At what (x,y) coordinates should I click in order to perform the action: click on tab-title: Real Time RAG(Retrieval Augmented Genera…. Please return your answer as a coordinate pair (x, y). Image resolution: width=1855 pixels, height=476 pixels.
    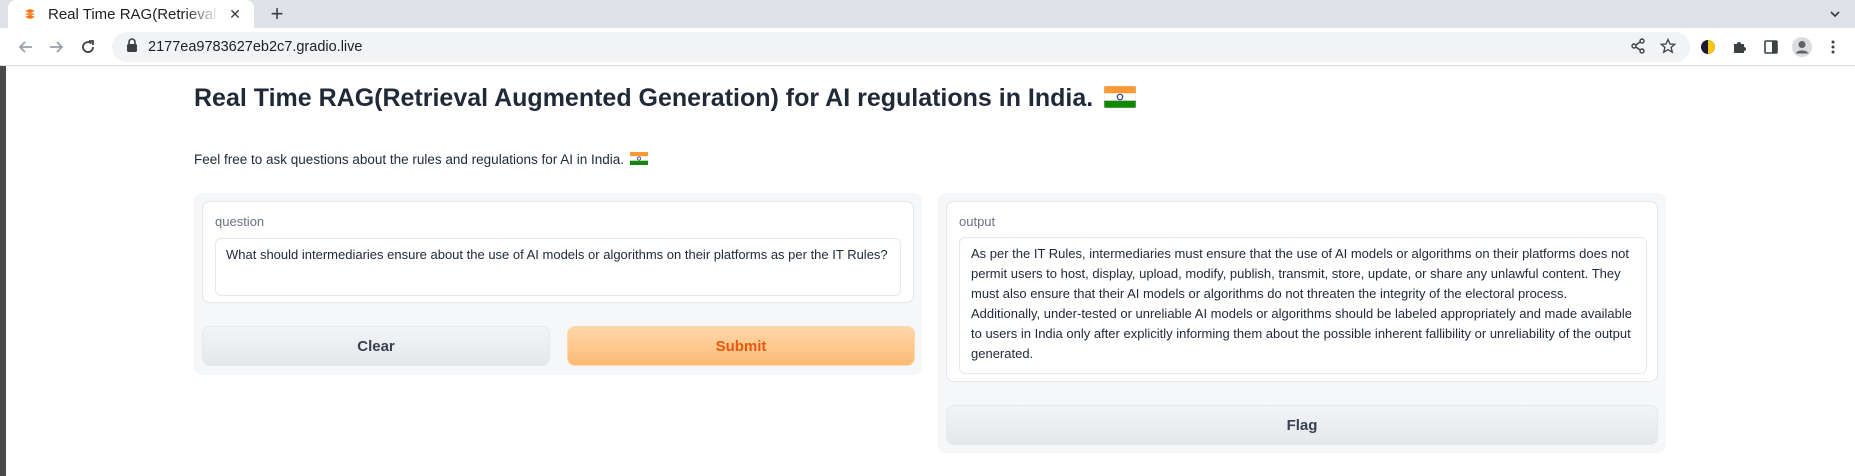
    Looking at the image, I should click on (134, 14).